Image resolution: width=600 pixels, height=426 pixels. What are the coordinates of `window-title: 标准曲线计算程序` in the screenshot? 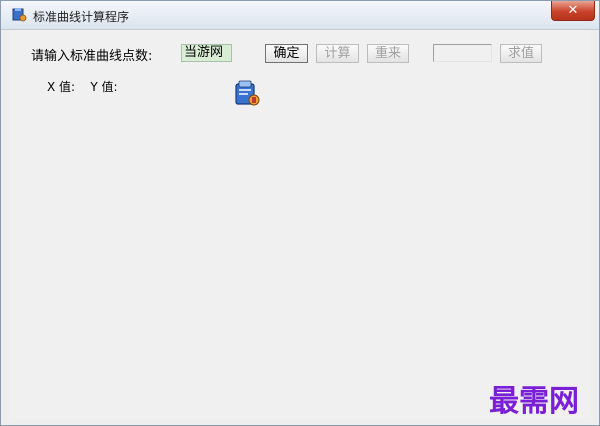 It's located at (81, 17).